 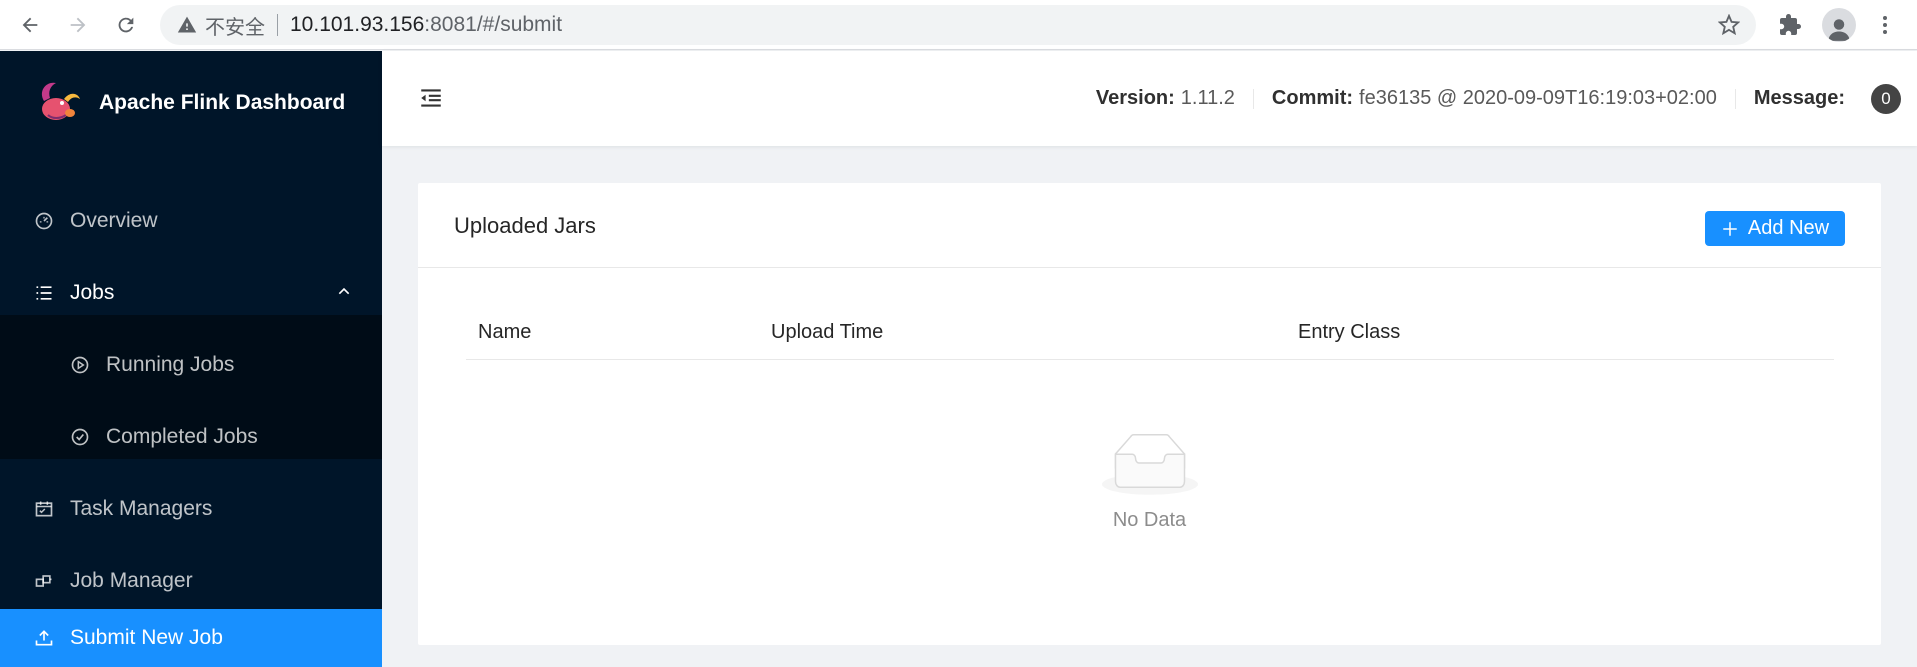 I want to click on sidebar-item-label: Completed Jobs, so click(x=182, y=436).